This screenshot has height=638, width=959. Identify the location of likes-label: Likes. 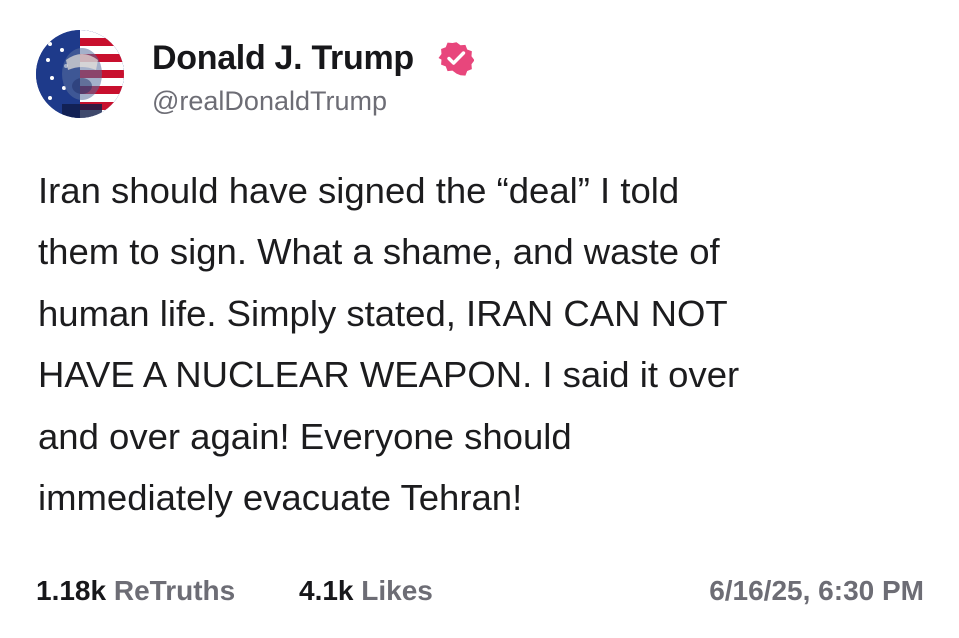
(397, 590).